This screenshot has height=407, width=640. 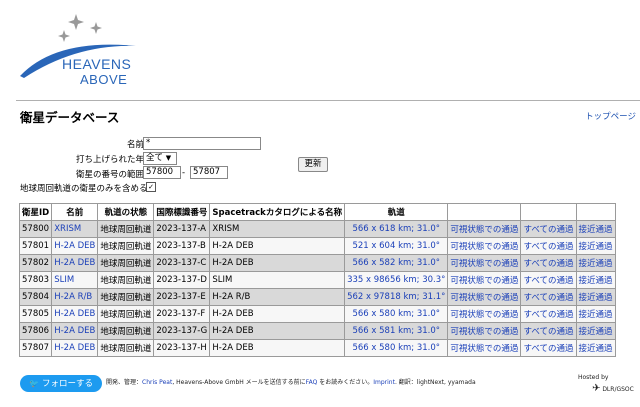 I want to click on page-title: 衛星データベース, so click(x=70, y=117).